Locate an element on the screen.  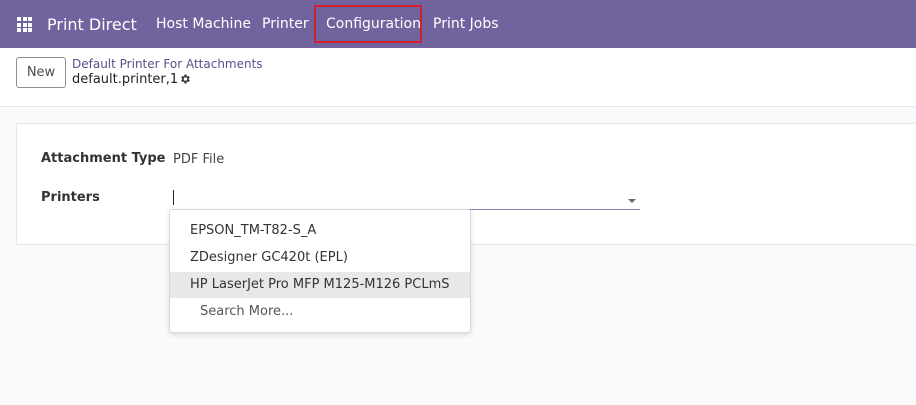
record-name: default.printer,1 is located at coordinates (125, 79).